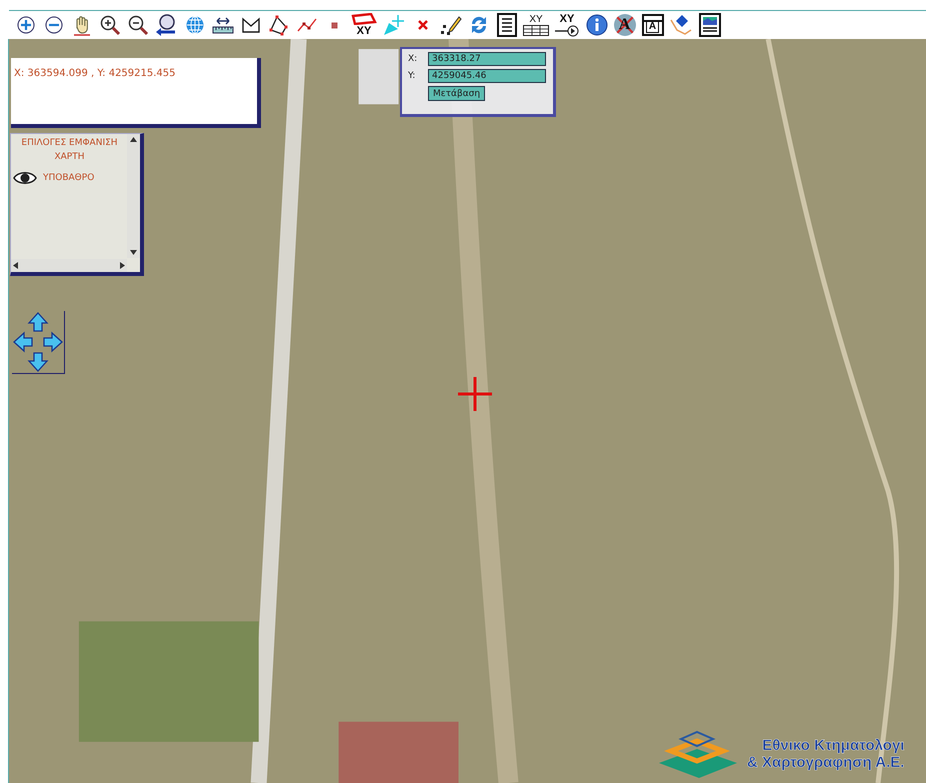 This screenshot has height=783, width=926. I want to click on x-label: X:, so click(413, 59).